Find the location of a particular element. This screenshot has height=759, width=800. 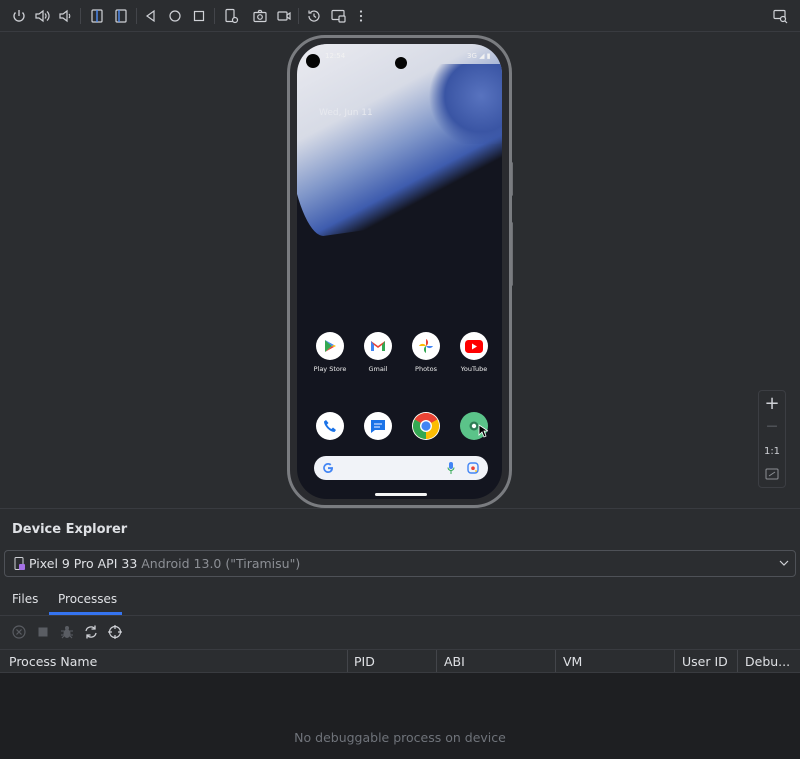

zoom-actual-size-button: 1:1 is located at coordinates (772, 451).